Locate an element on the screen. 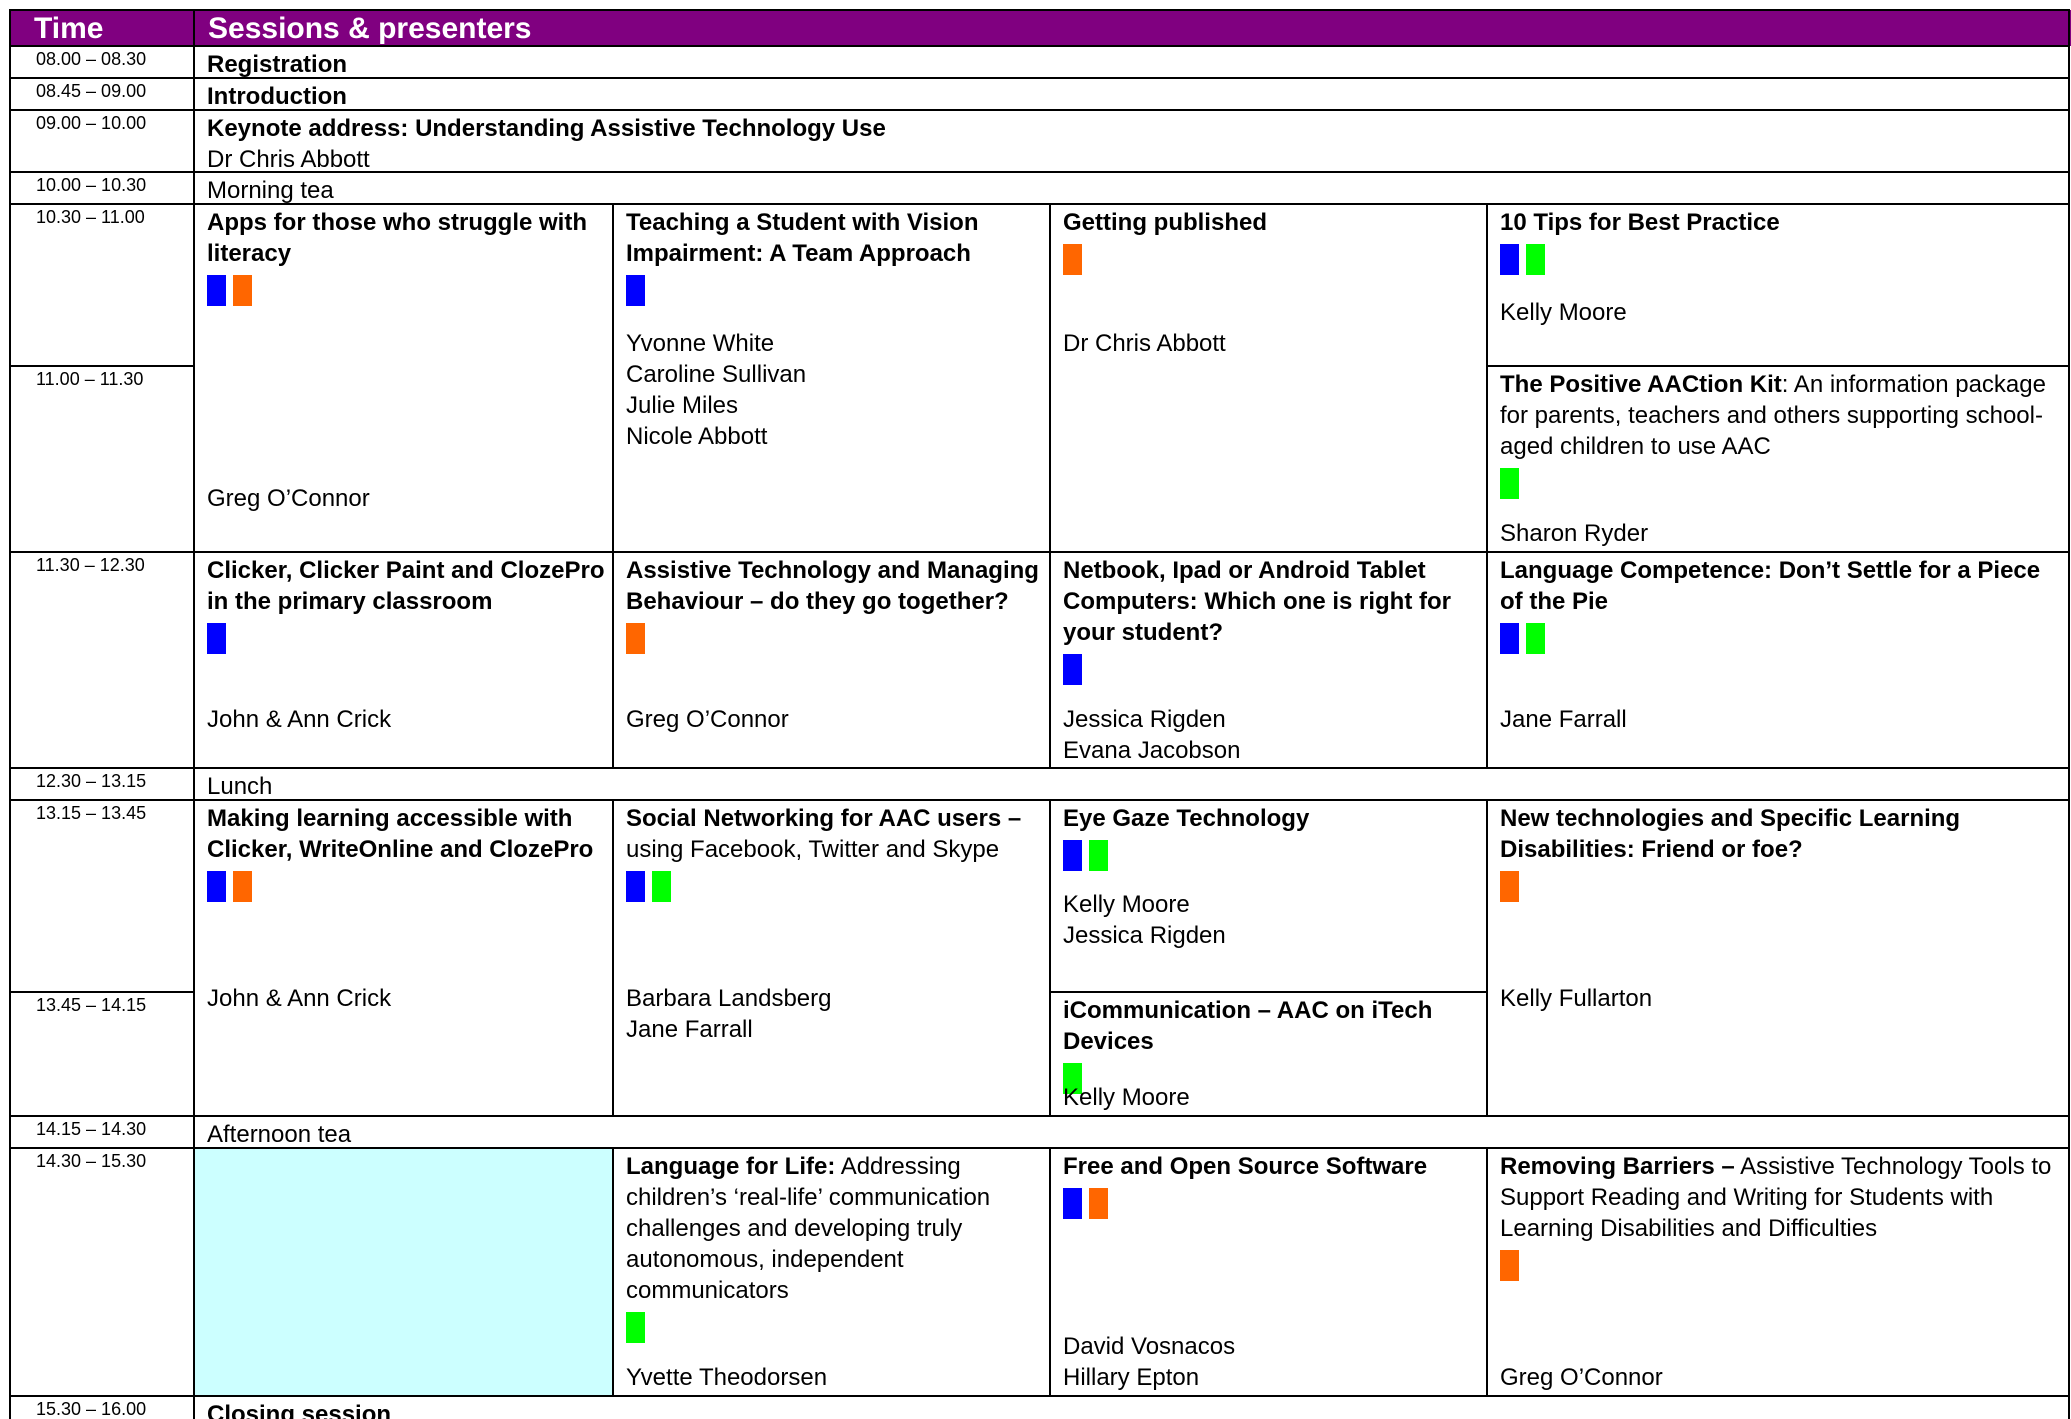  session-subtitle: using Facebook, Twitter and Skype is located at coordinates (813, 849).